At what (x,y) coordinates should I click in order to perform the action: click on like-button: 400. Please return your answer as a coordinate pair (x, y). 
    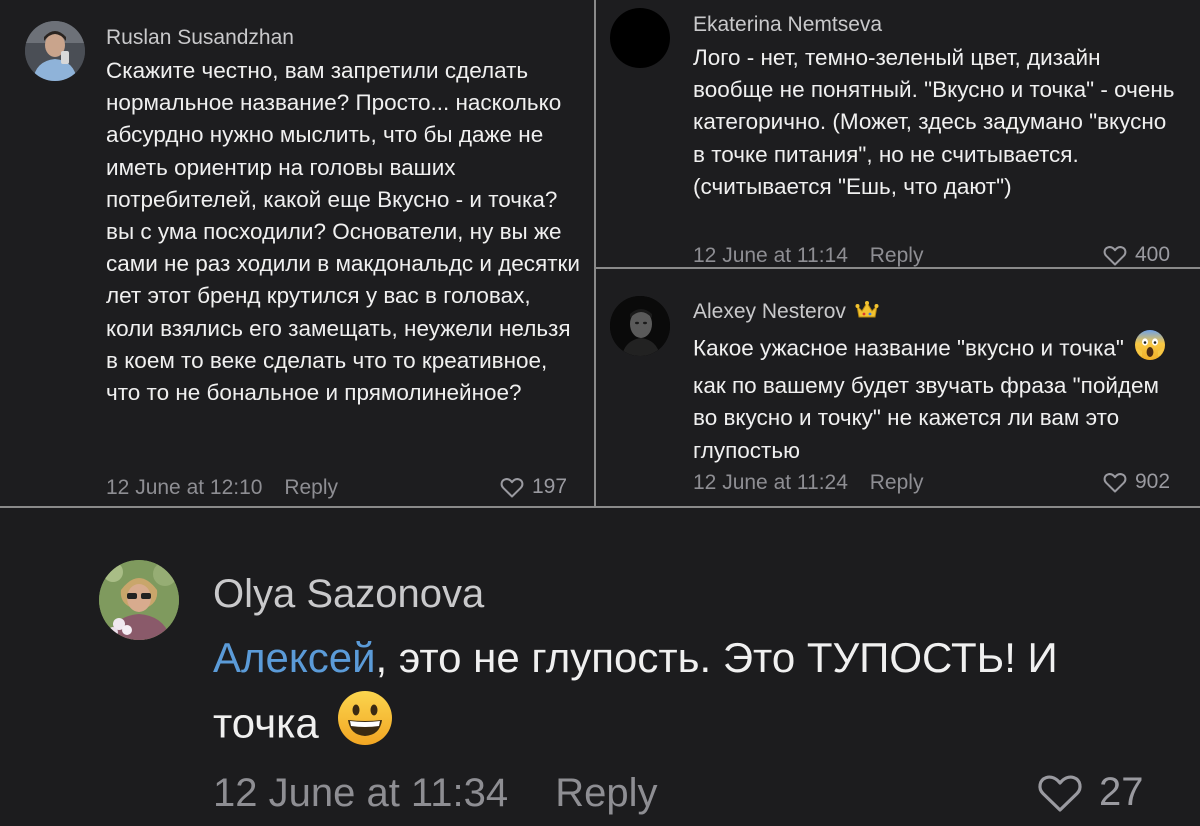
    Looking at the image, I should click on (1136, 255).